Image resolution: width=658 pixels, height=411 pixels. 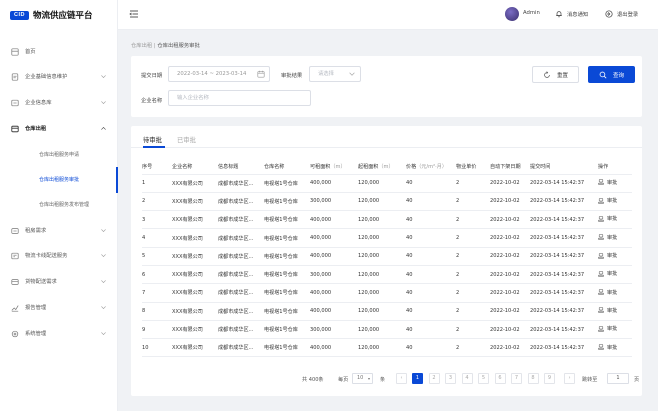 What do you see at coordinates (571, 14) in the screenshot?
I see `notification-button: 消息通知` at bounding box center [571, 14].